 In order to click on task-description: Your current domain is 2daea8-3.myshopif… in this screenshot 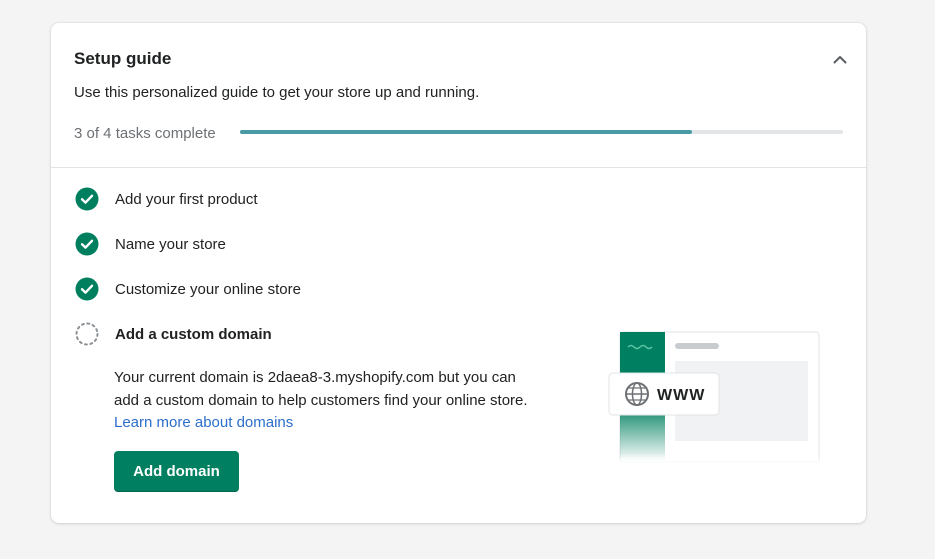, I will do `click(329, 401)`.